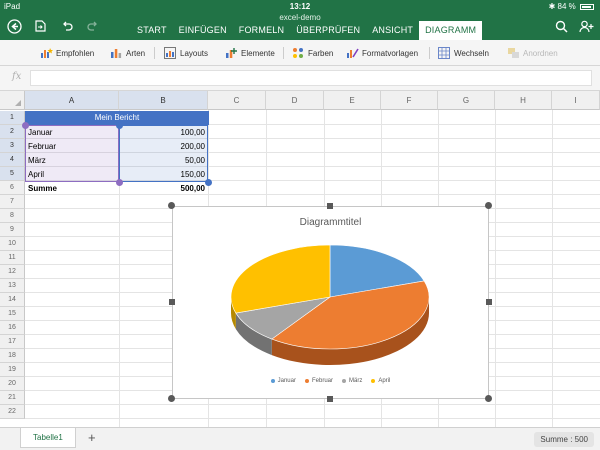 The image size is (600, 450). Describe the element at coordinates (40, 26) in the screenshot. I see `file-button` at that location.